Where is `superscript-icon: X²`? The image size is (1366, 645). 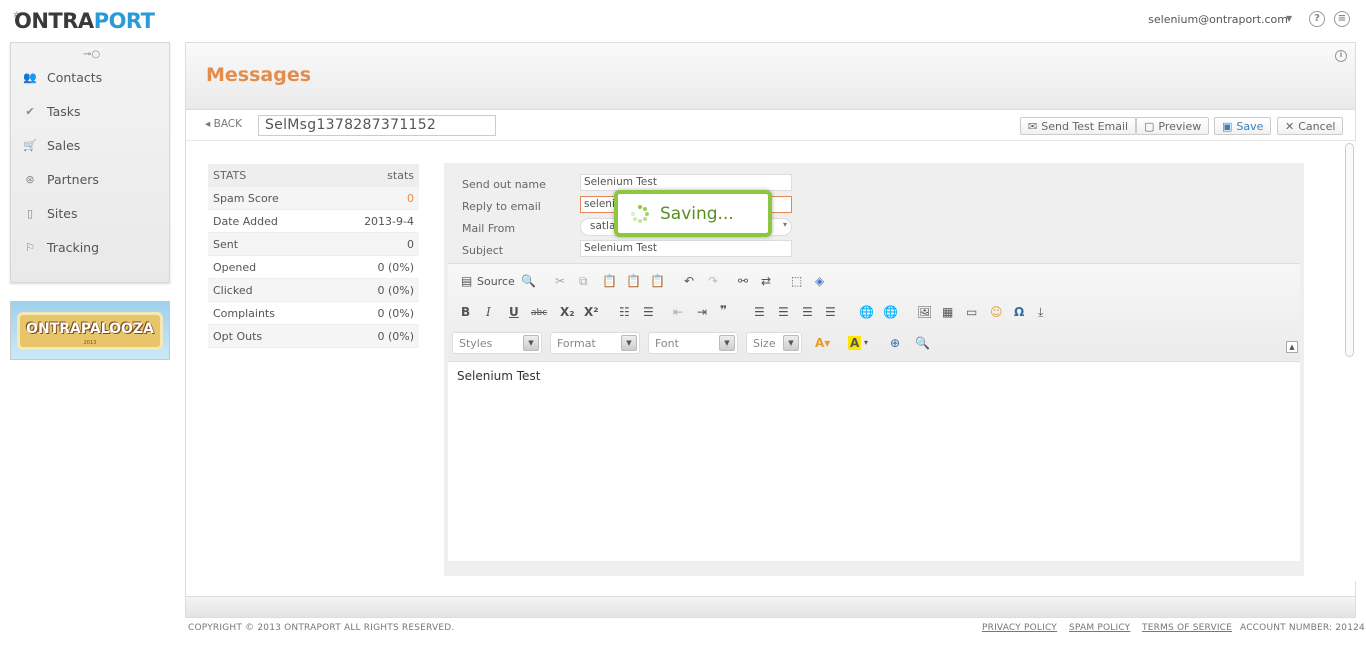 superscript-icon: X² is located at coordinates (591, 312).